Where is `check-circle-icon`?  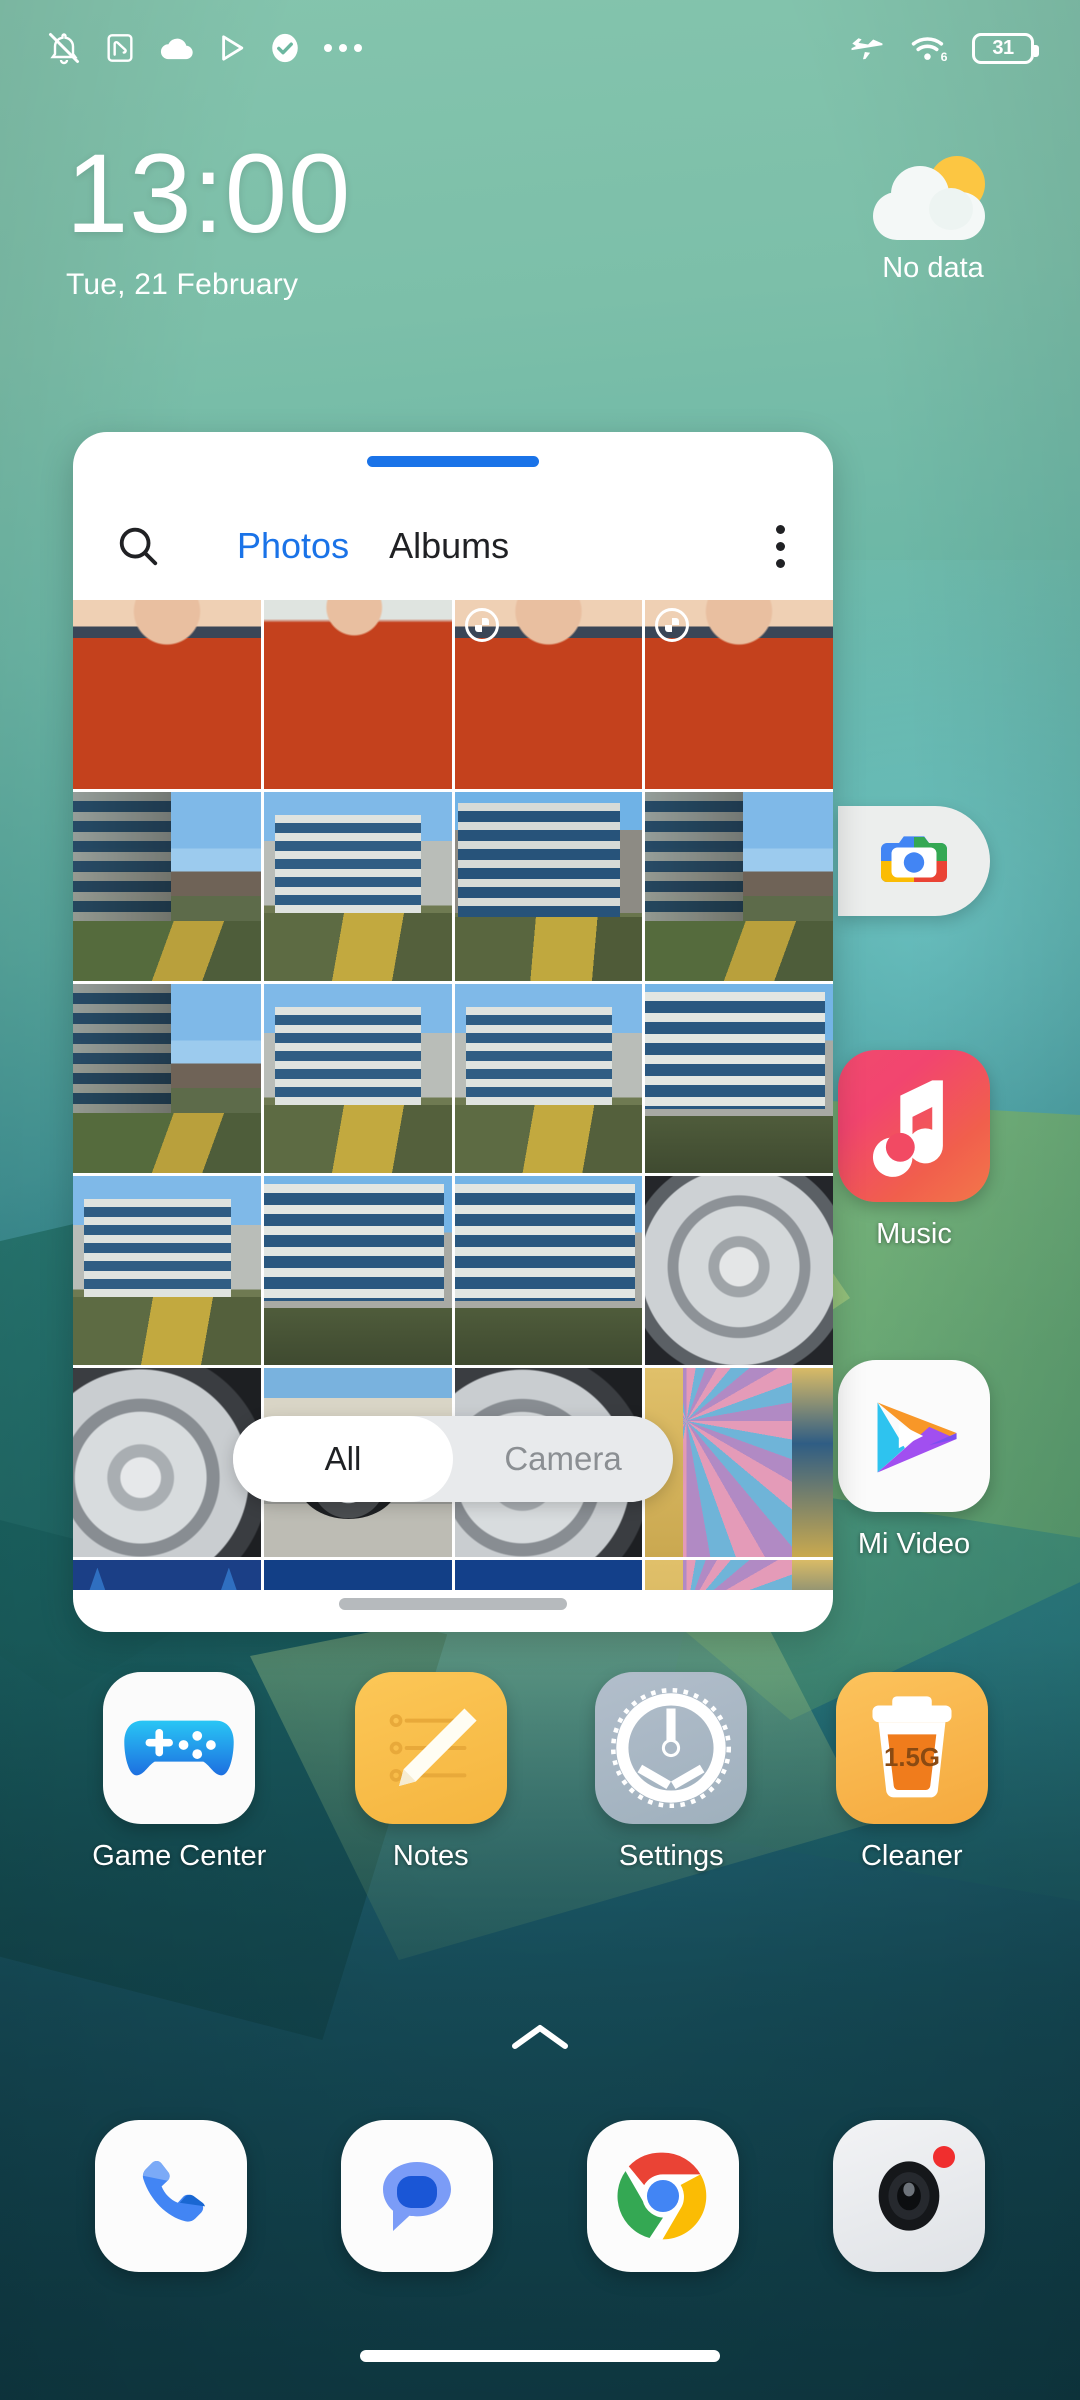
check-circle-icon is located at coordinates (285, 48).